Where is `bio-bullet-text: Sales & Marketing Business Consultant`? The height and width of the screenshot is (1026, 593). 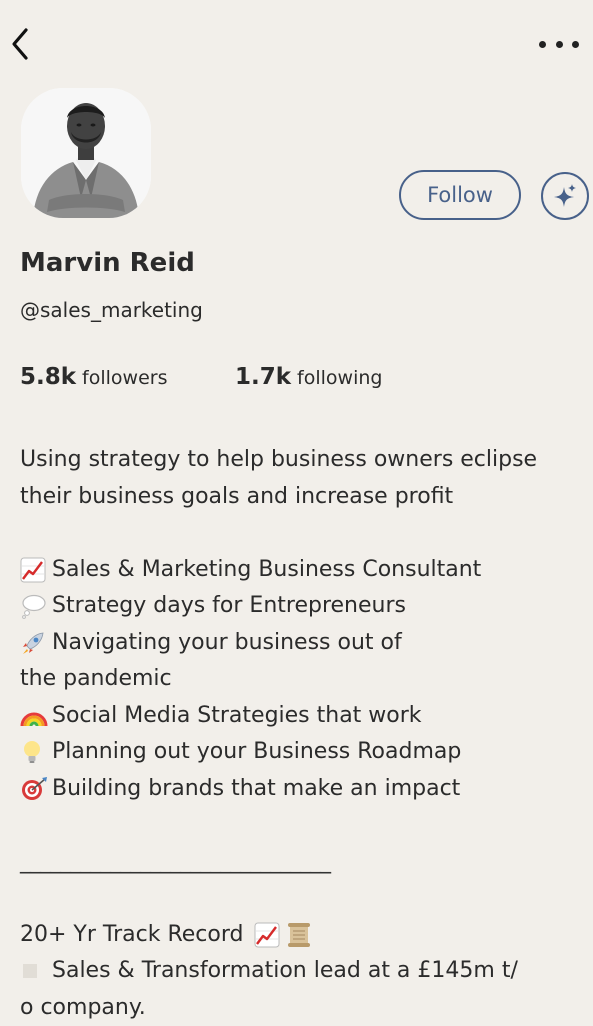
bio-bullet-text: Sales & Marketing Business Consultant is located at coordinates (266, 569).